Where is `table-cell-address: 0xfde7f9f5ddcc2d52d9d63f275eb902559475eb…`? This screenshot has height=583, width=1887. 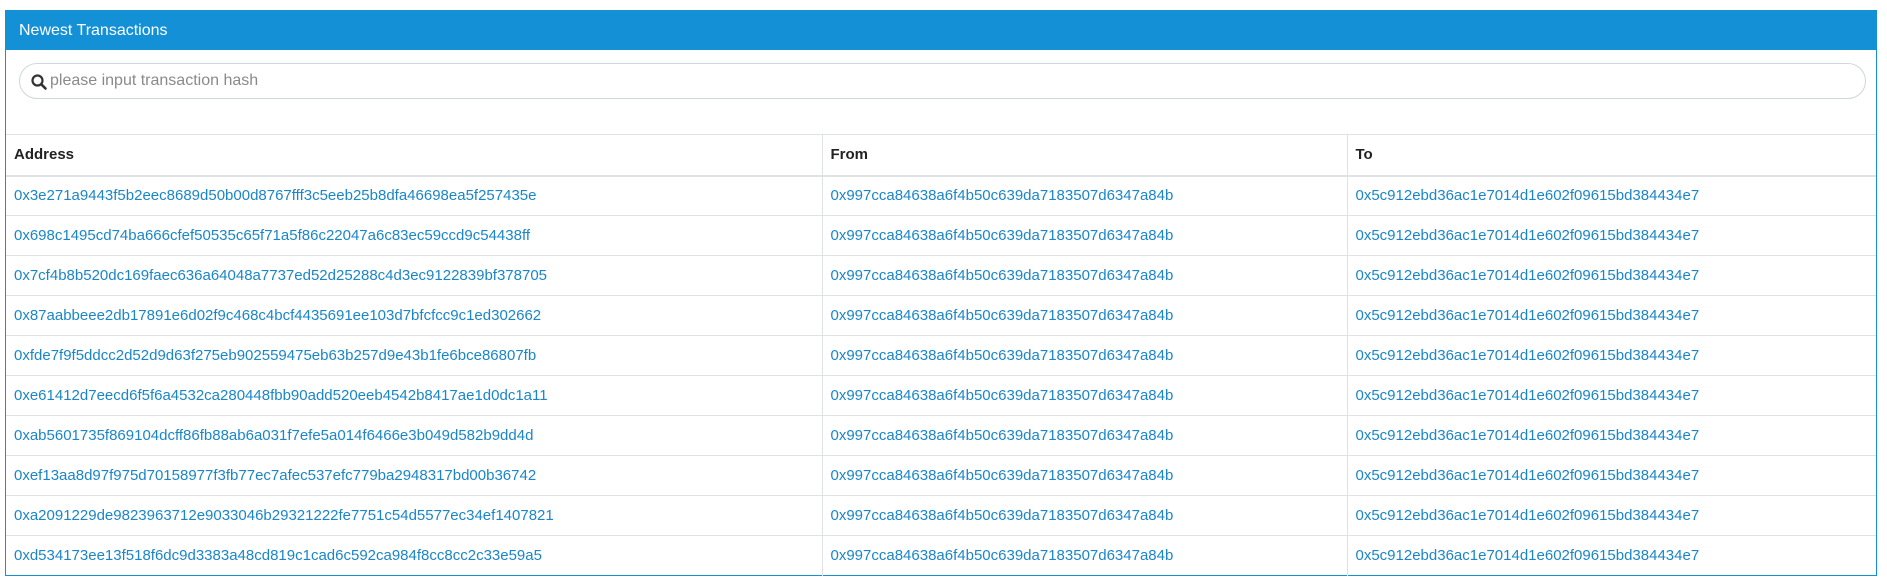
table-cell-address: 0xfde7f9f5ddcc2d52d9d63f275eb902559475eb… is located at coordinates (414, 355).